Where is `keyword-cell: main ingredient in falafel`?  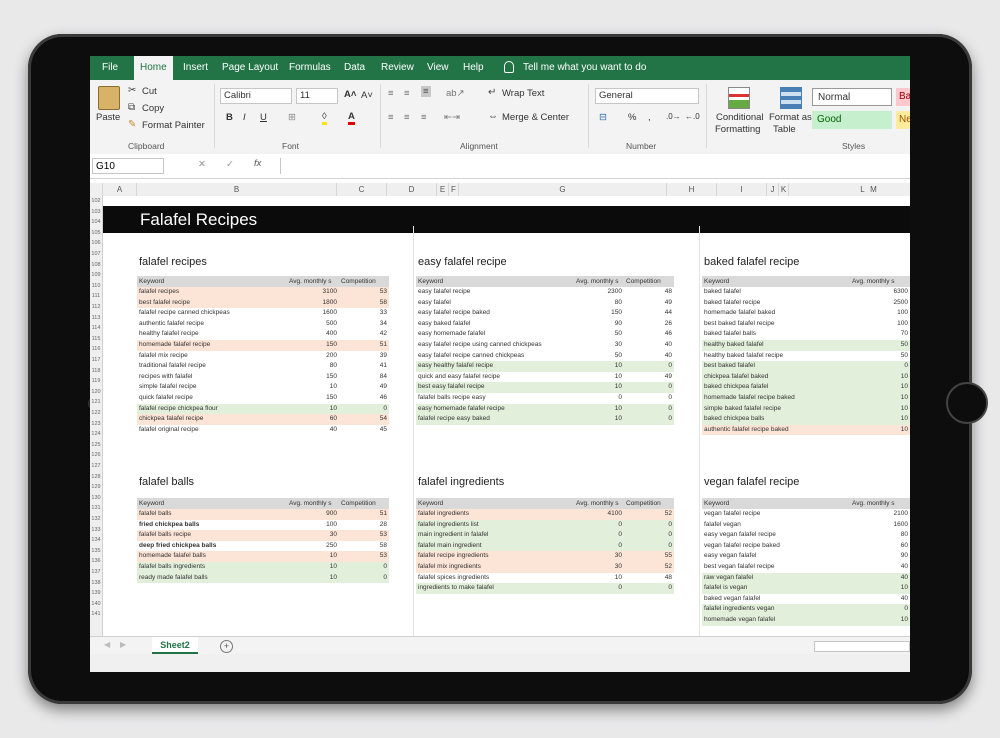
keyword-cell: main ingredient in falafel is located at coordinates (495, 535).